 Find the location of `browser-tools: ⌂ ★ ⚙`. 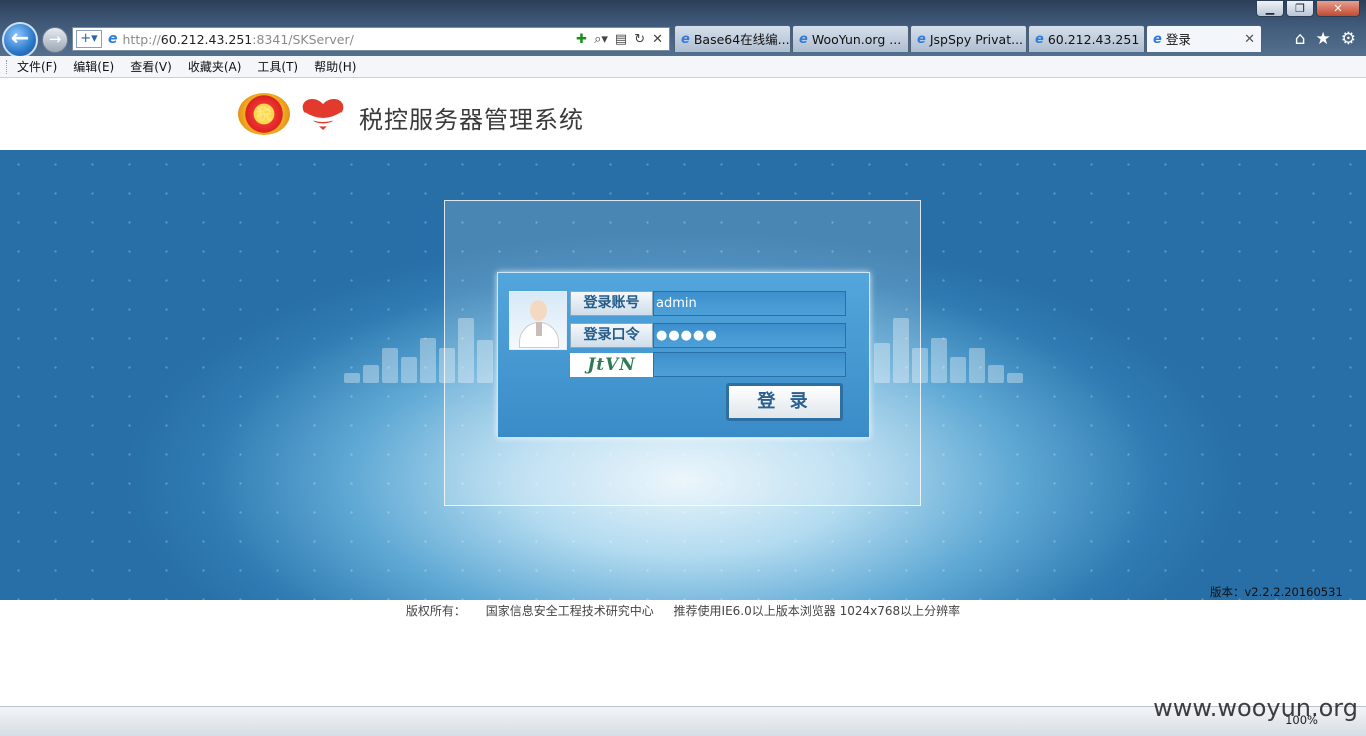

browser-tools: ⌂ ★ ⚙ is located at coordinates (1325, 39).